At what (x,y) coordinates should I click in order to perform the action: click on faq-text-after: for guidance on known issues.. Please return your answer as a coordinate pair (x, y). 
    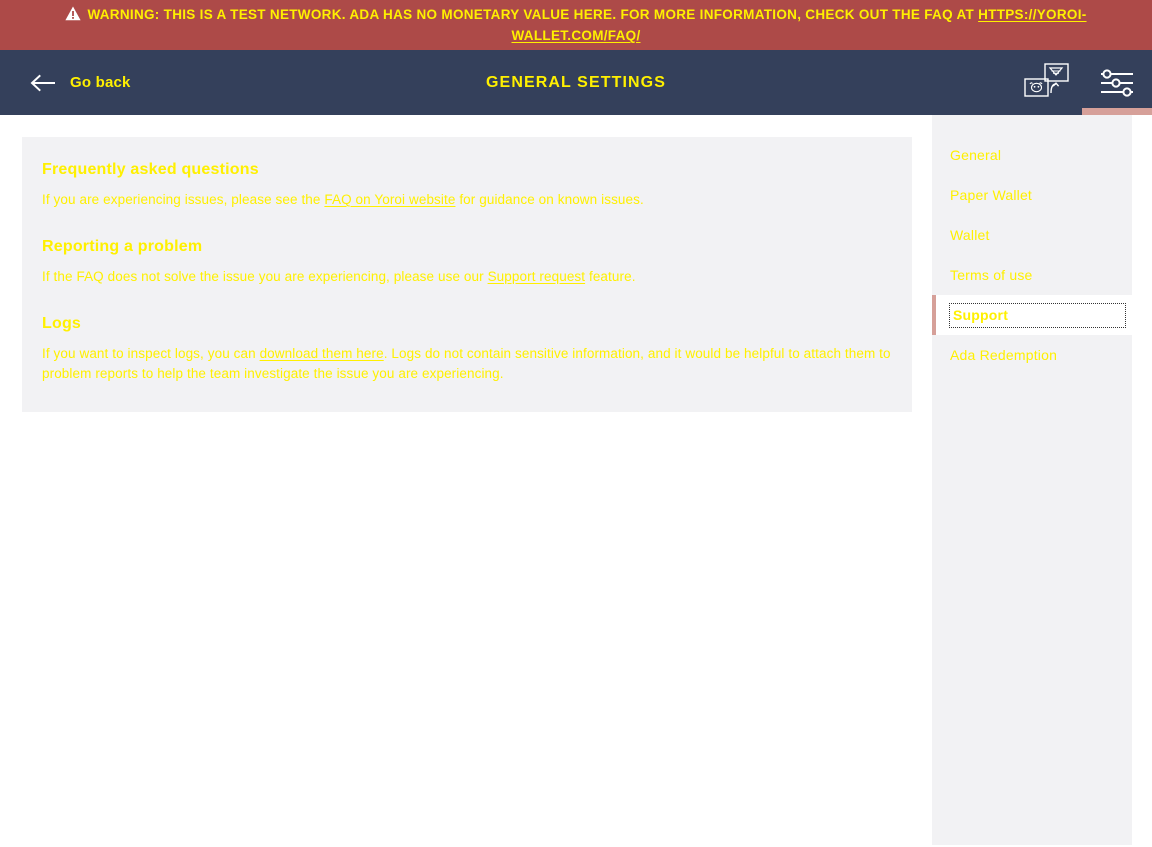
    Looking at the image, I should click on (549, 199).